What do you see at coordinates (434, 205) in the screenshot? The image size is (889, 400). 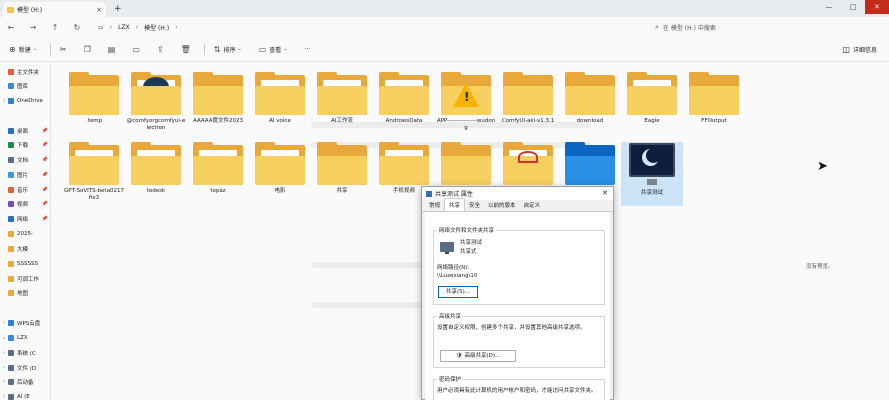 I see `tab-general: 常规` at bounding box center [434, 205].